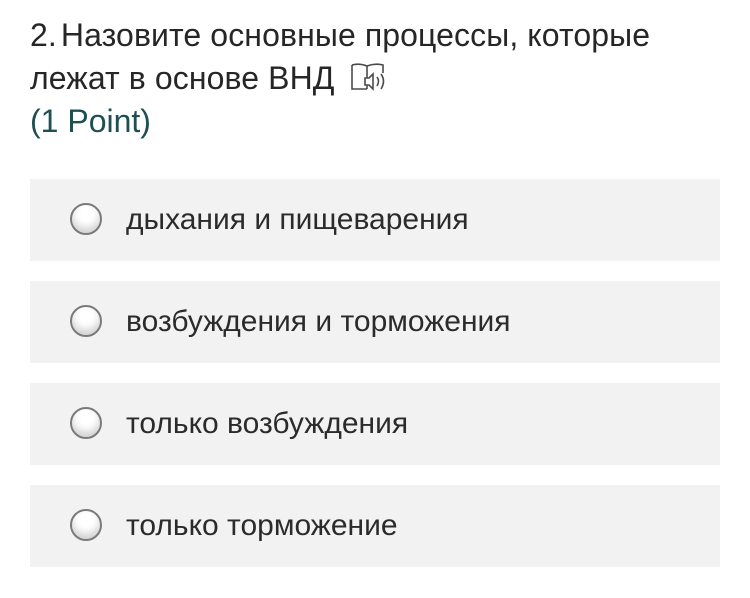 Image resolution: width=750 pixels, height=598 pixels. I want to click on answer-option-label: возбуждения и торможения, so click(318, 321).